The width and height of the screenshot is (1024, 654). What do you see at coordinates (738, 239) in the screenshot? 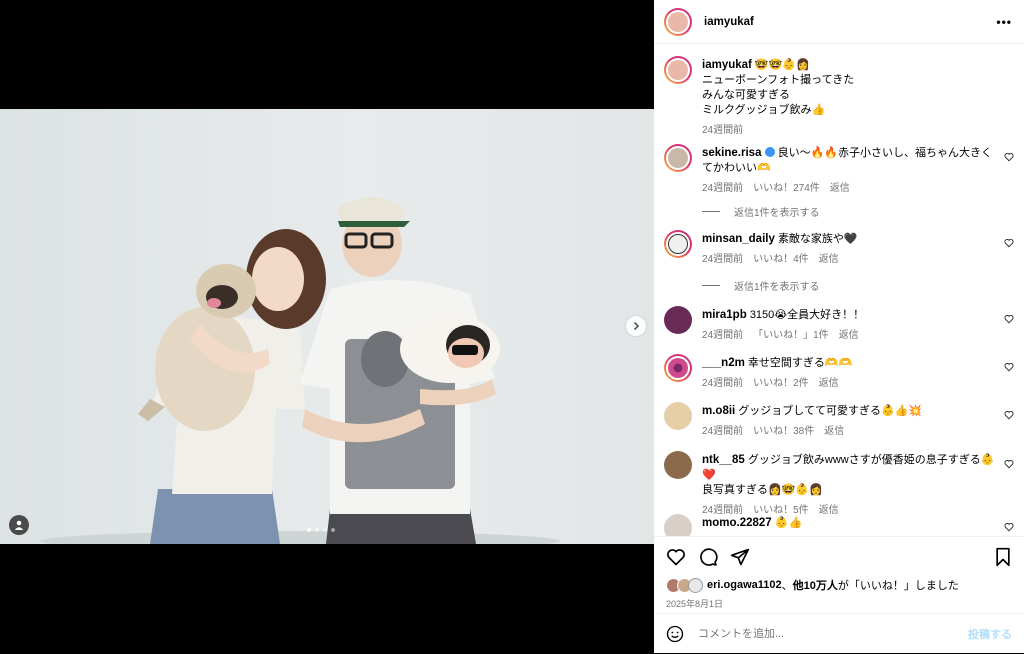
I see `comment-username: minsan_daily` at bounding box center [738, 239].